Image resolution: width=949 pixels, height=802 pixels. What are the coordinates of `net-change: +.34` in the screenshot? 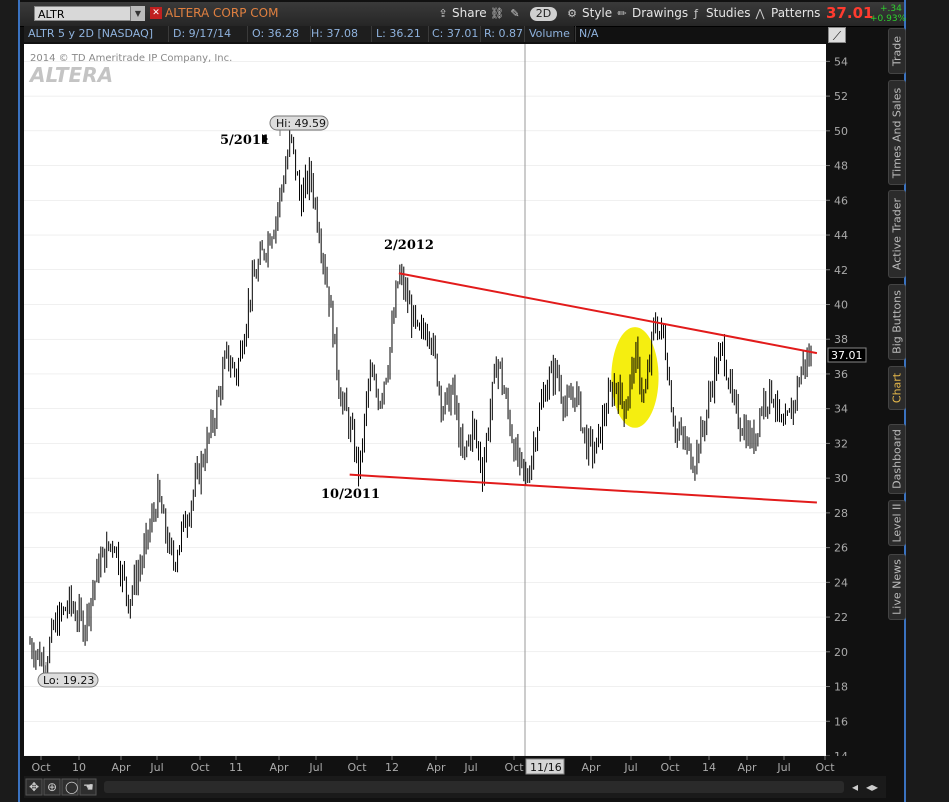 It's located at (891, 9).